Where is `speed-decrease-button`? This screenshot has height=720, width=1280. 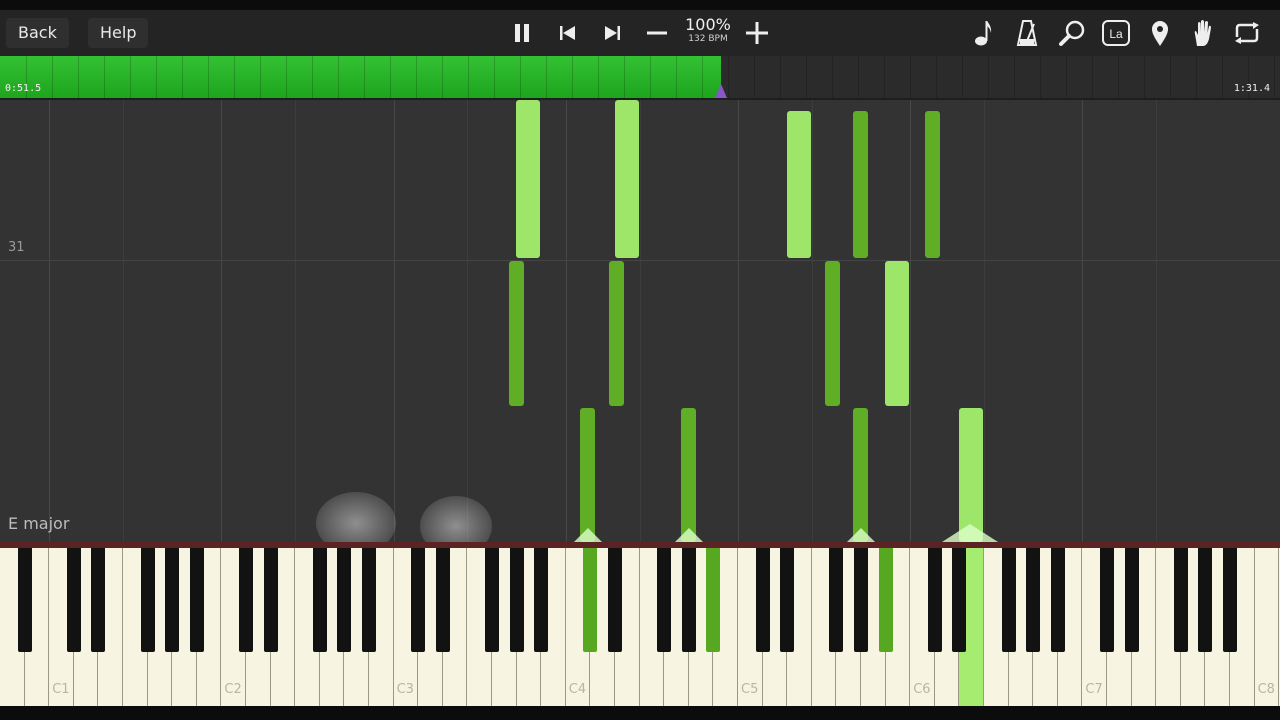
speed-decrease-button is located at coordinates (657, 33).